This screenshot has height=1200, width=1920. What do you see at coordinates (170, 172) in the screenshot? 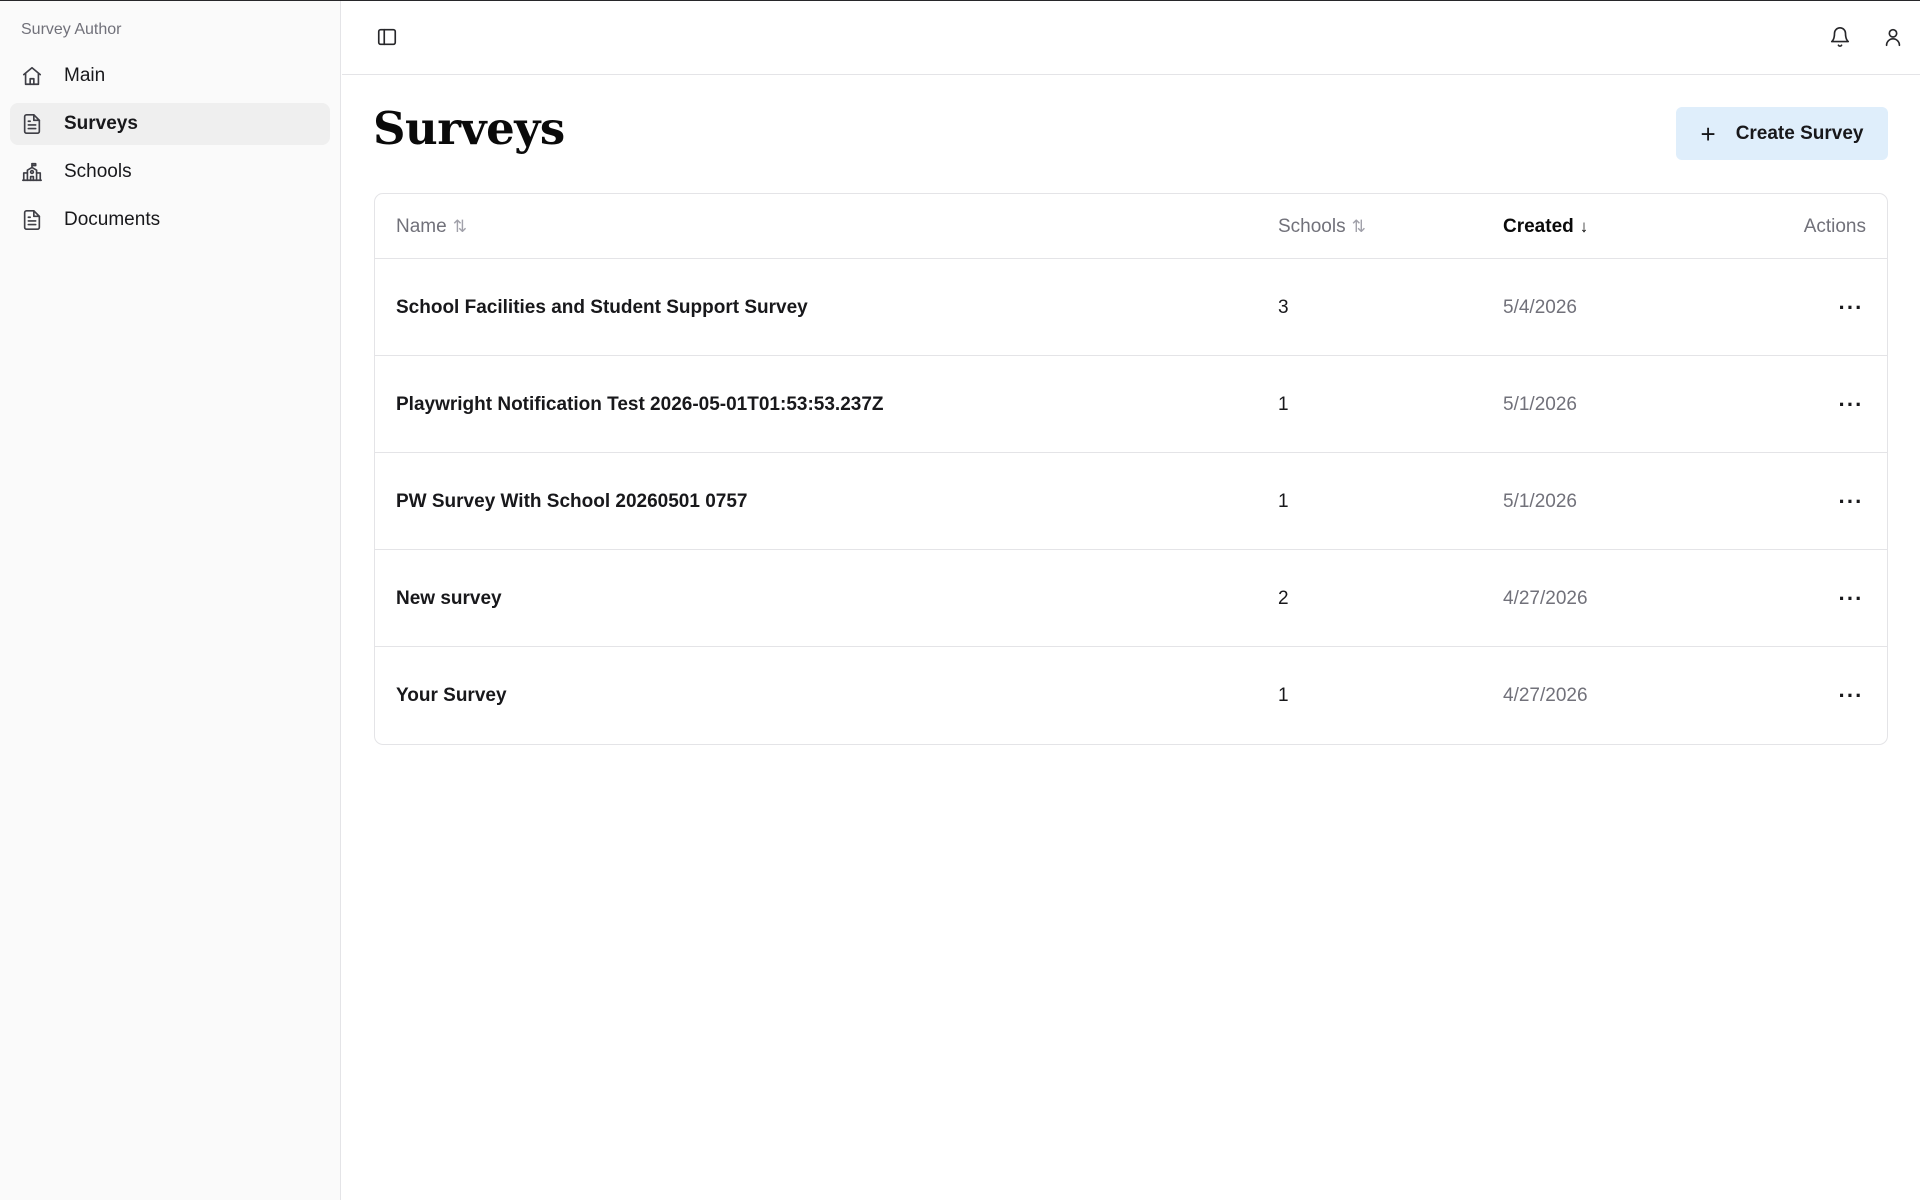
I see `sidebar-item-schools: Schools` at bounding box center [170, 172].